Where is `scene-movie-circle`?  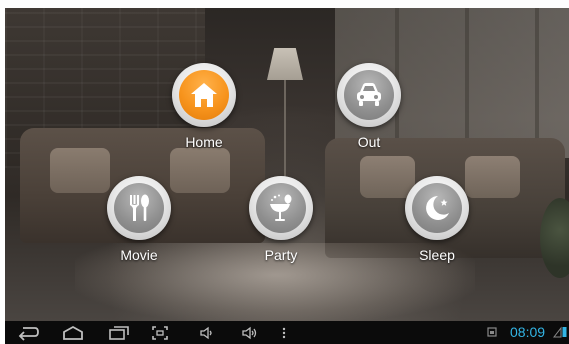 scene-movie-circle is located at coordinates (139, 208).